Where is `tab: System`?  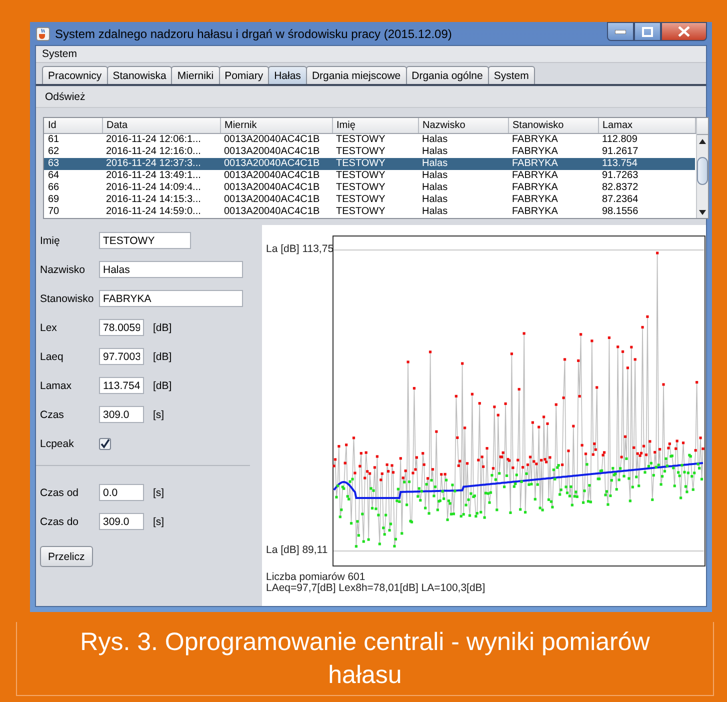 tab: System is located at coordinates (511, 75).